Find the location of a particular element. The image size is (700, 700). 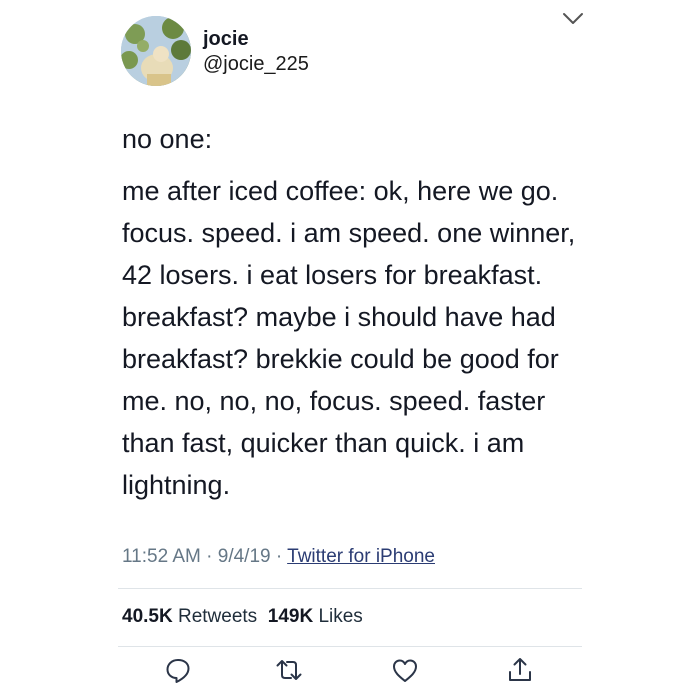

tweet-meta: 11:52 AM · 9/4/19 · Twitter for iPhone is located at coordinates (278, 557).